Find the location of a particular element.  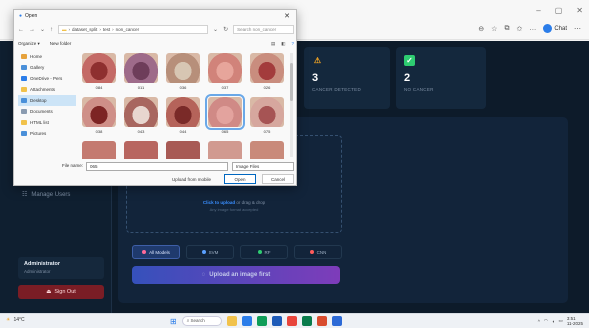

chat-button: Chat is located at coordinates (555, 28).